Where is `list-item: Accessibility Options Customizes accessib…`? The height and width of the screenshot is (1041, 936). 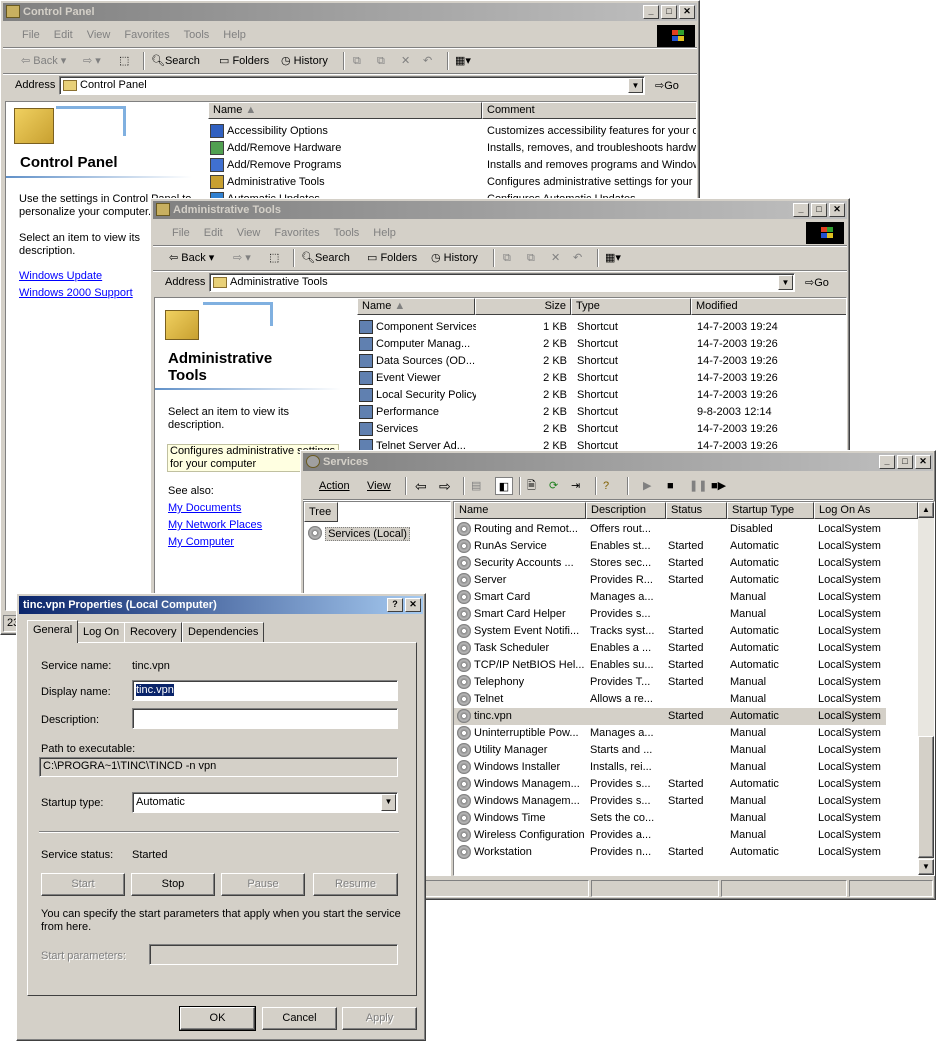 list-item: Accessibility Options Customizes accessib… is located at coordinates (452, 131).